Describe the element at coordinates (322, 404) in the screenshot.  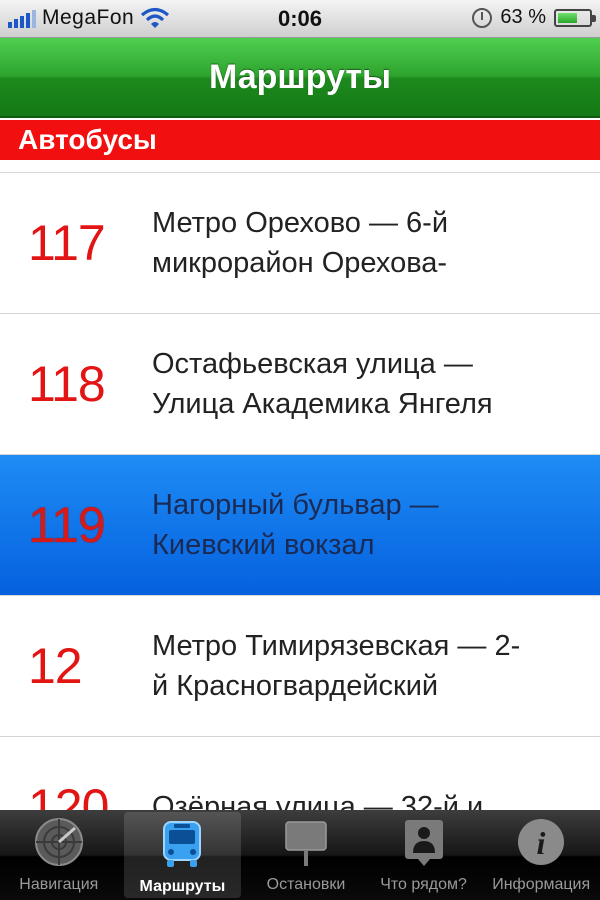
I see `route-name-line2: Улица Академика Янгеля` at that location.